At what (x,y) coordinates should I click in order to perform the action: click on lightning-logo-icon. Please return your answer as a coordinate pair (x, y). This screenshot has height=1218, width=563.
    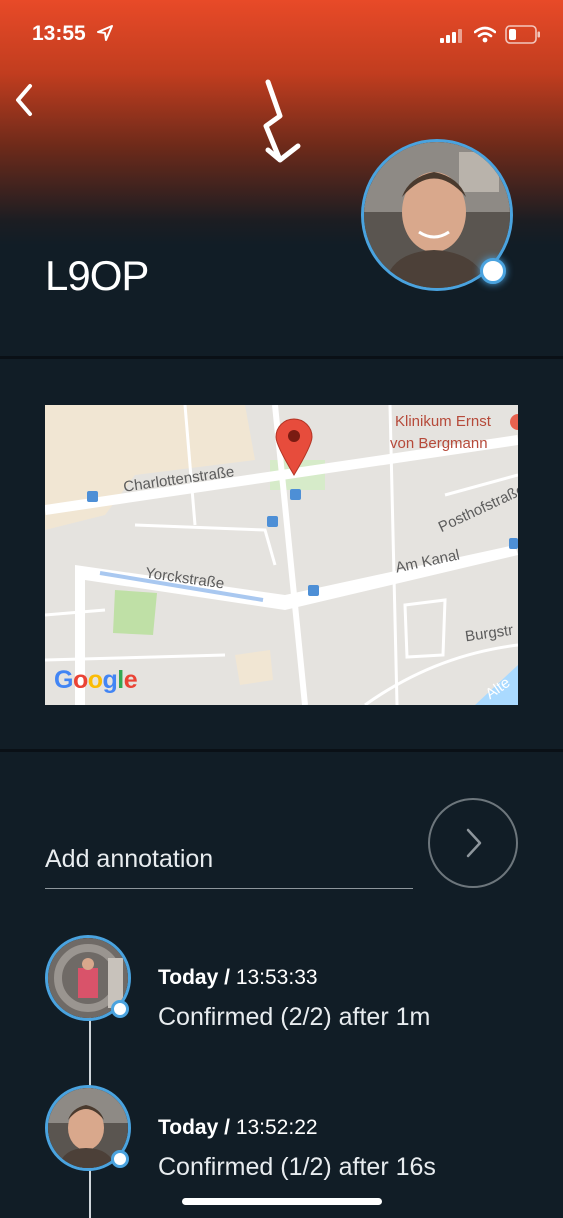
    Looking at the image, I should click on (282, 121).